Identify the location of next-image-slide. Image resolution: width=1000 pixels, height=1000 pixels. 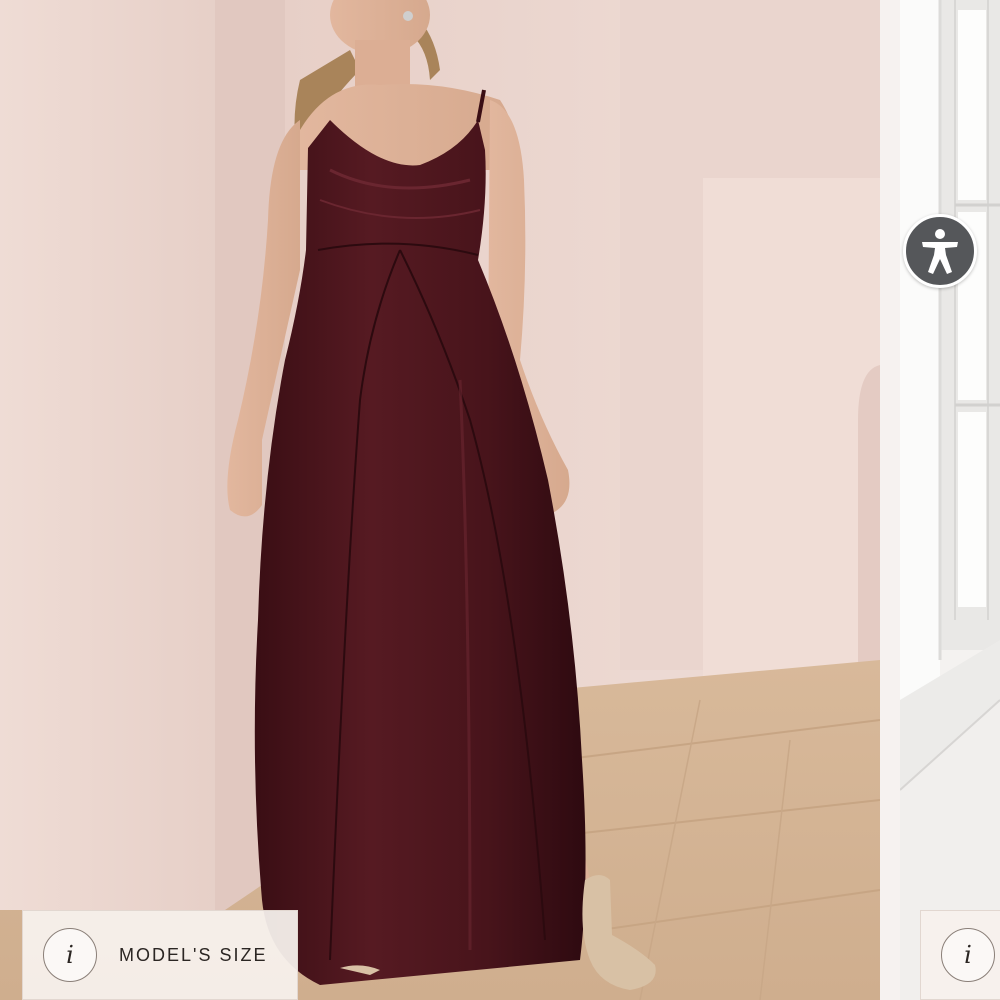
(950, 500).